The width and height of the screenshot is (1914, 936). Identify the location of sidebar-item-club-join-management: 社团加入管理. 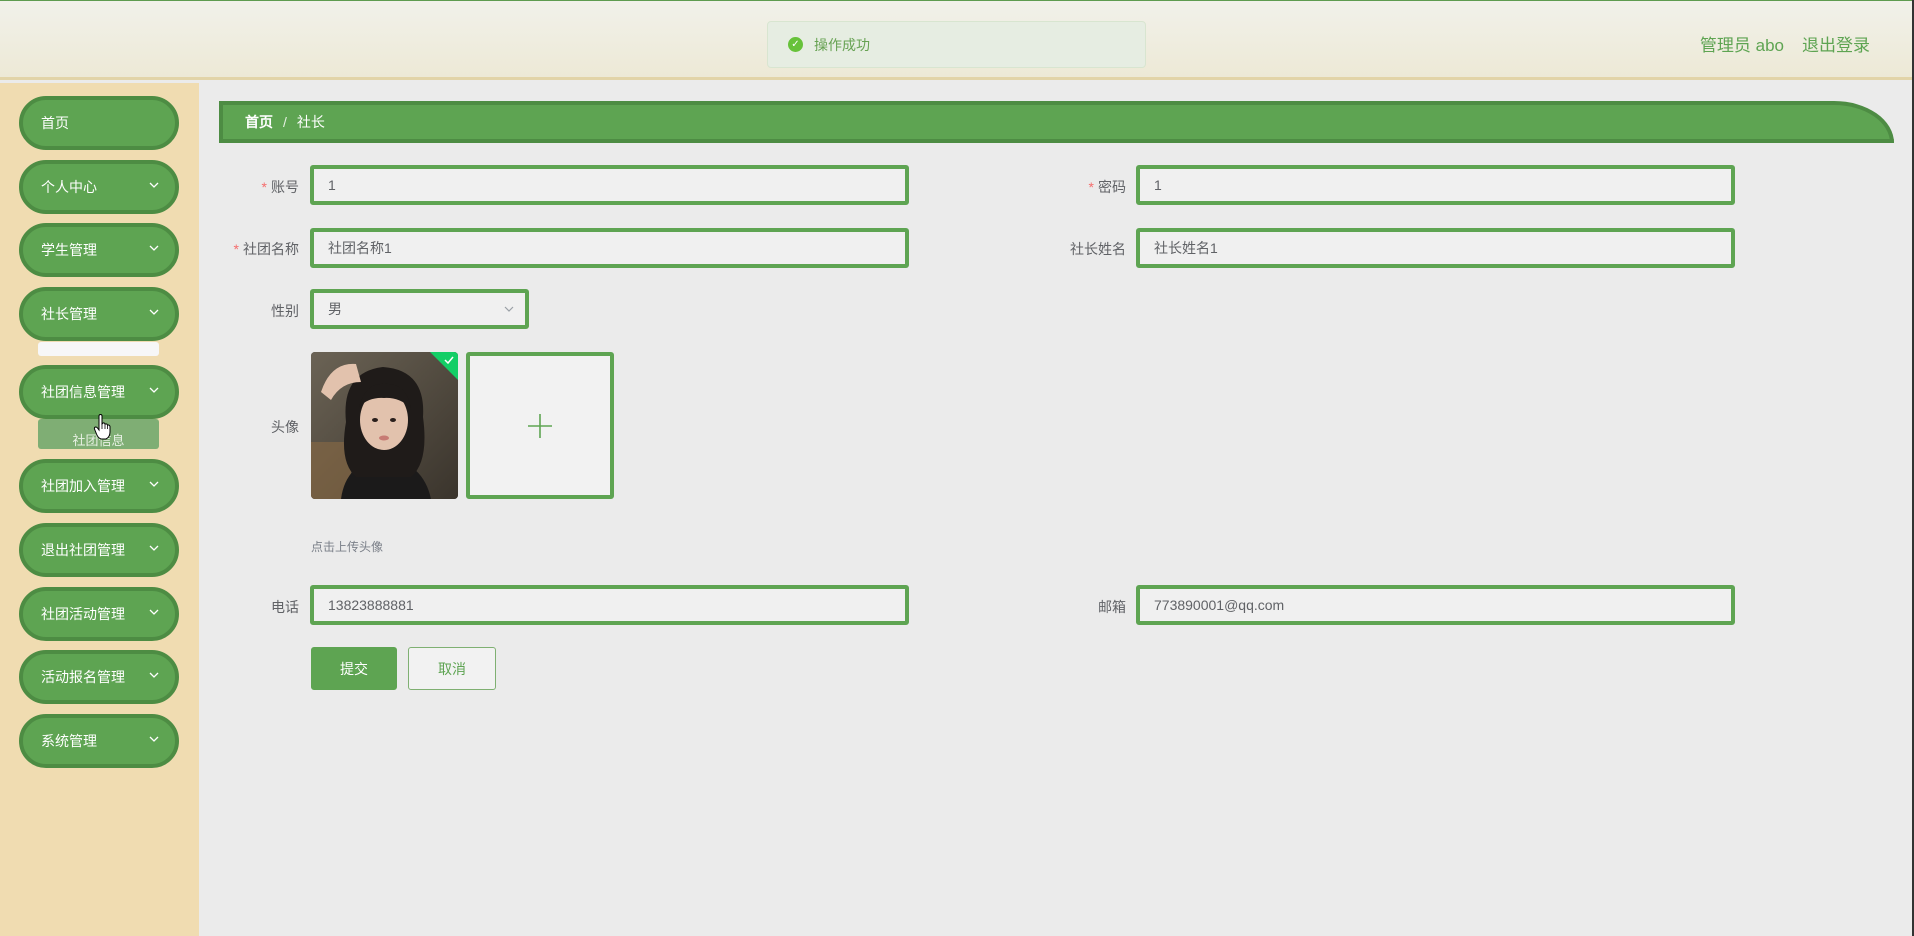
(99, 486).